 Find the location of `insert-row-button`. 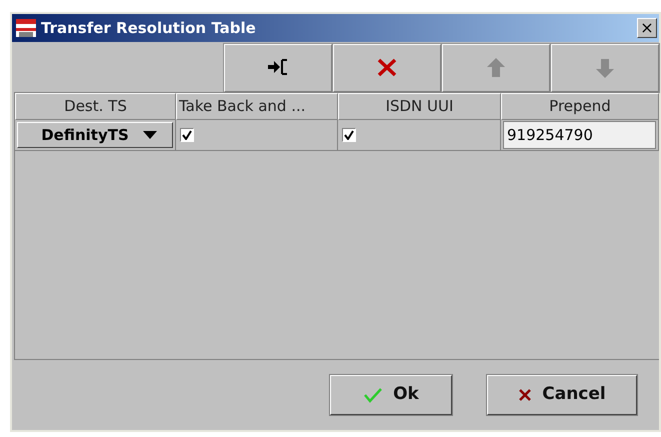

insert-row-button is located at coordinates (278, 68).